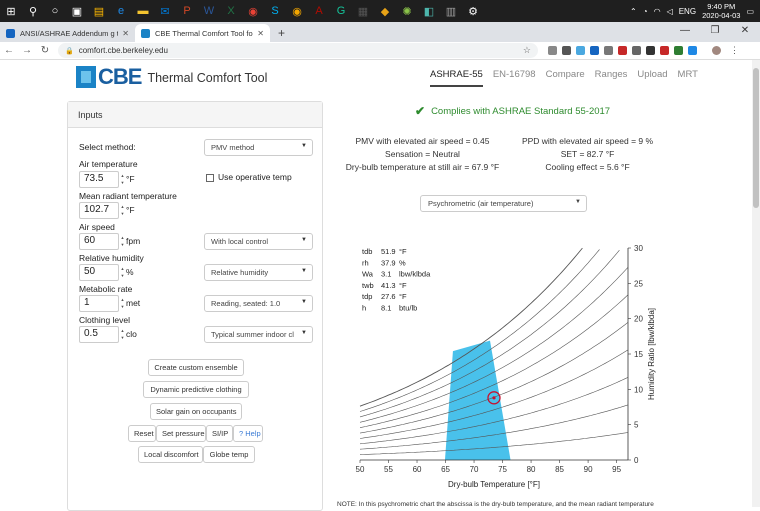  Describe the element at coordinates (319, 11) in the screenshot. I see `acrobat-icon: A` at that location.